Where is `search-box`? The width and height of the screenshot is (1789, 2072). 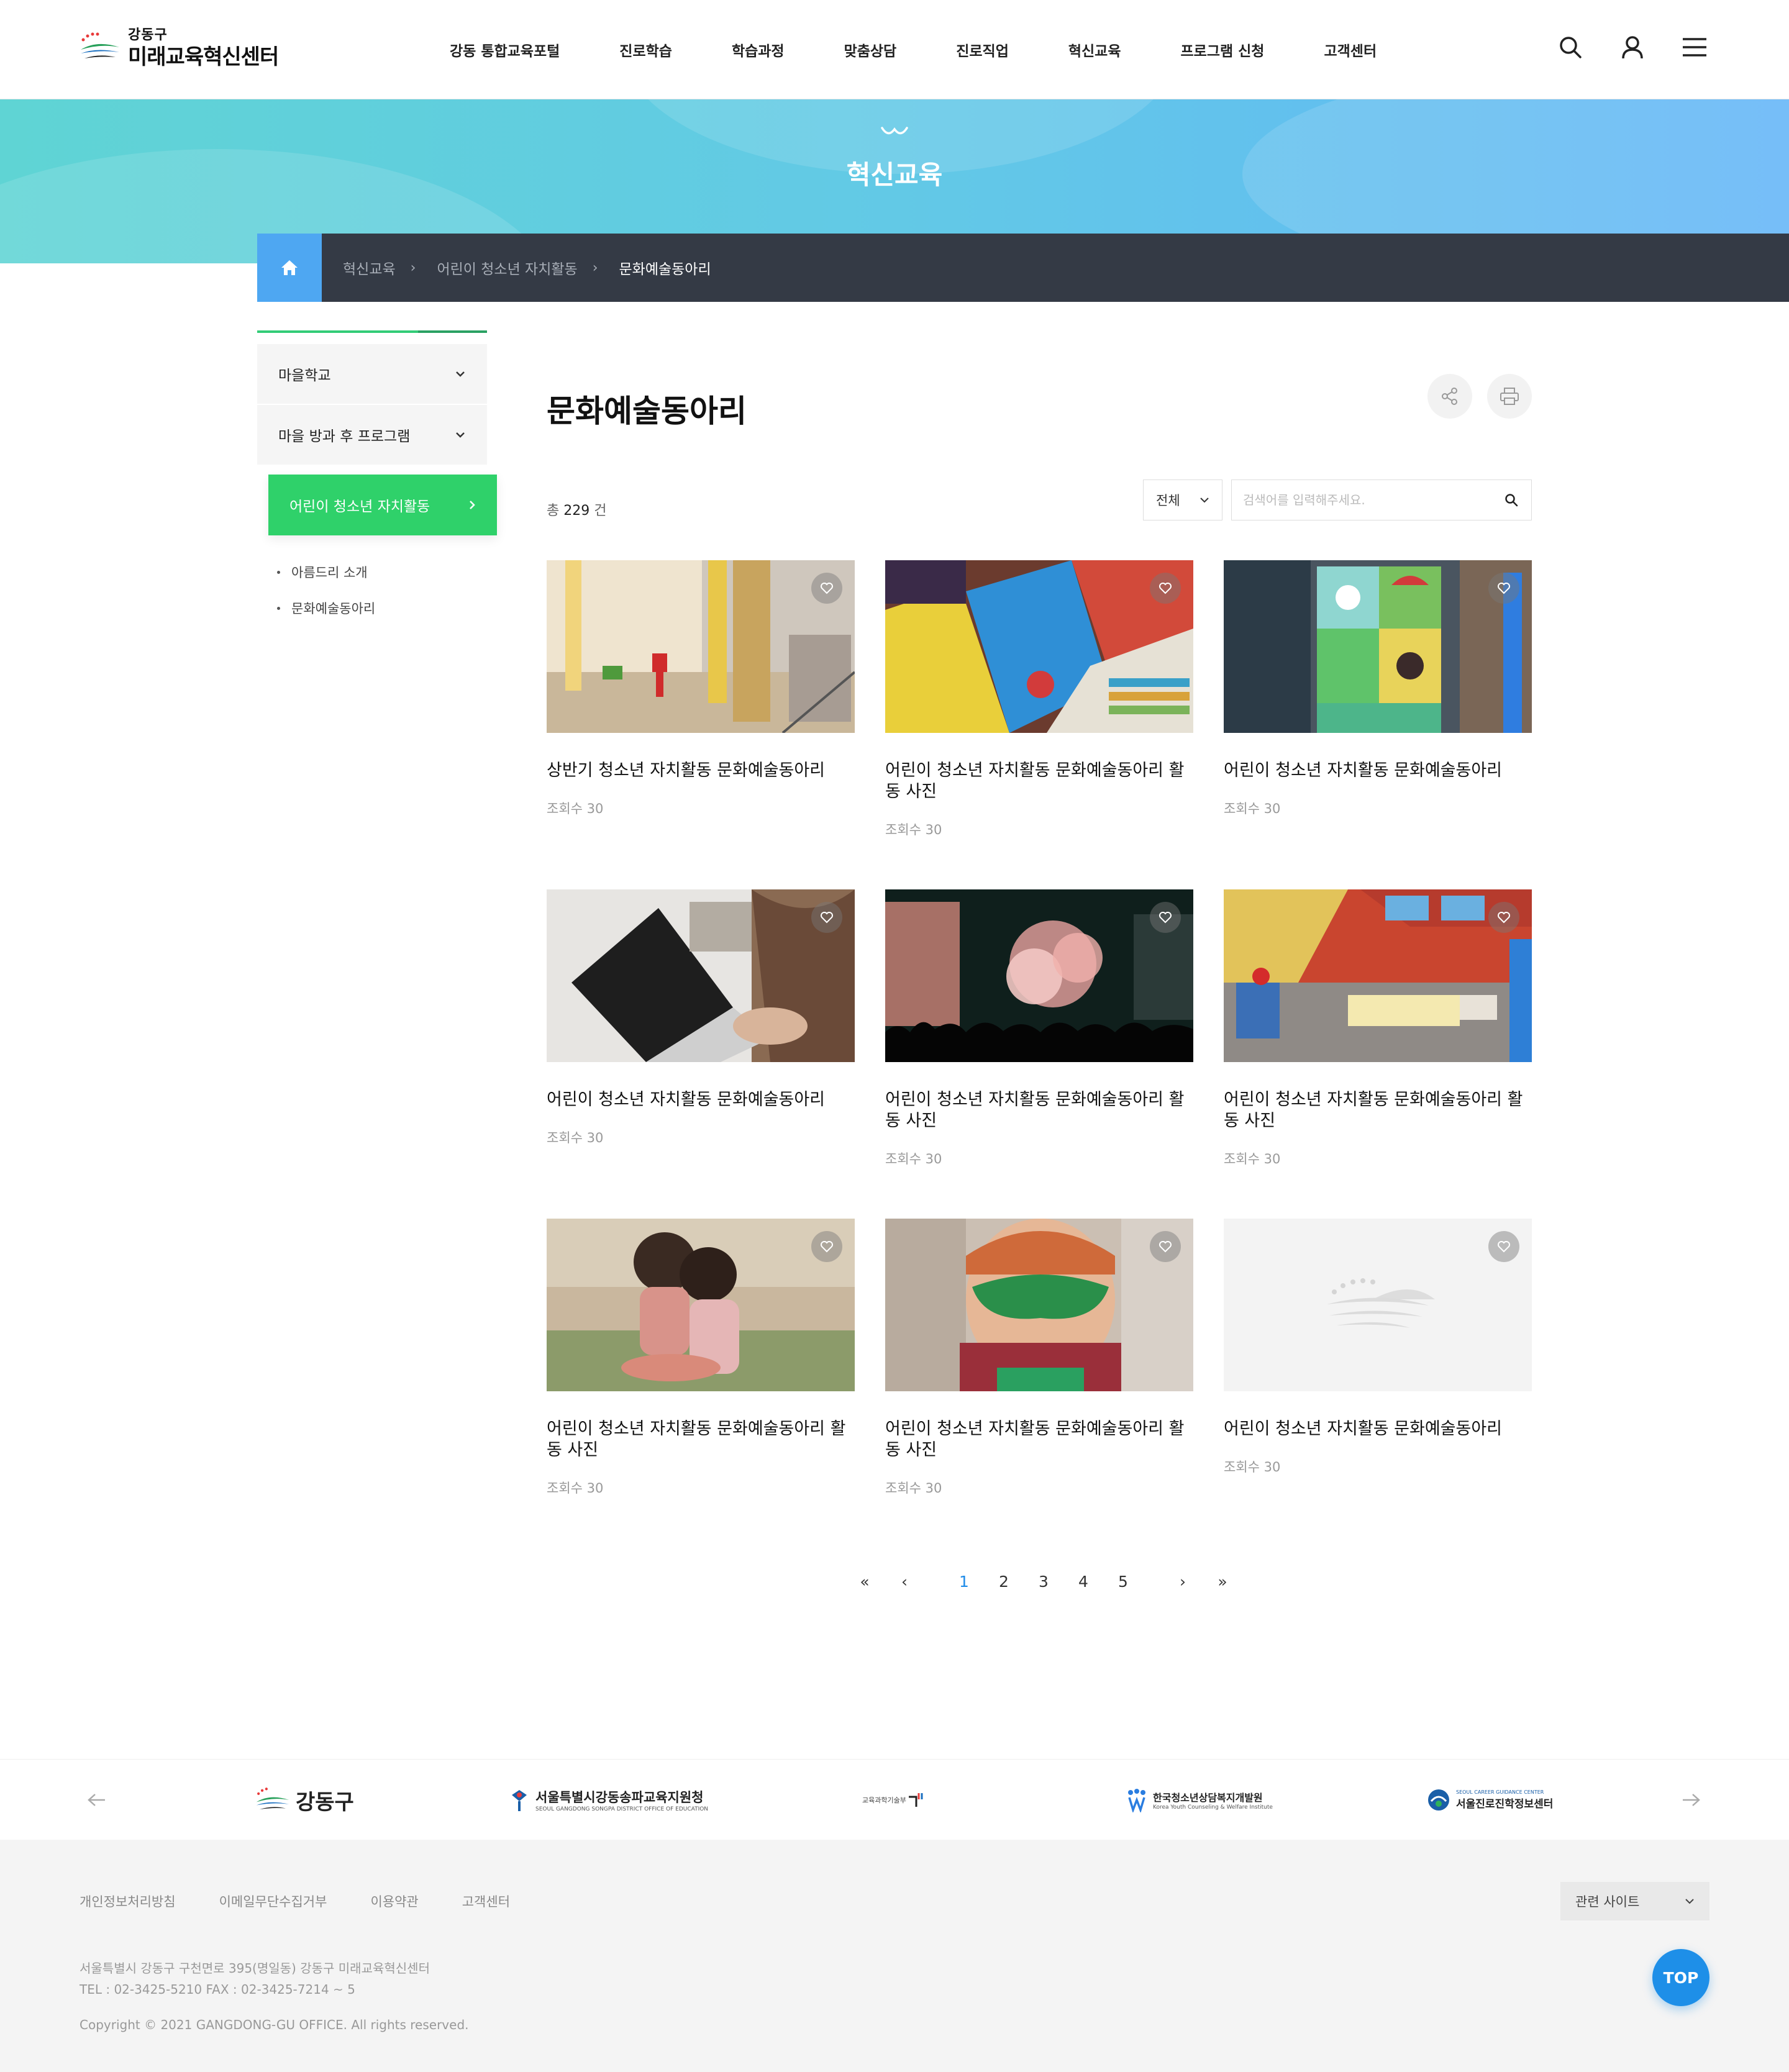
search-box is located at coordinates (1381, 499).